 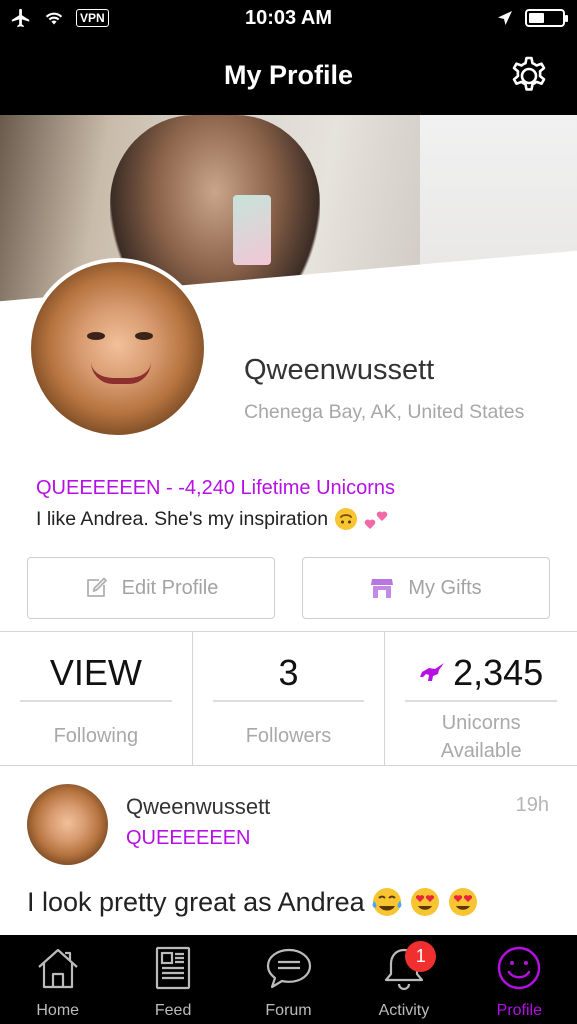 What do you see at coordinates (519, 968) in the screenshot?
I see `smiley-icon` at bounding box center [519, 968].